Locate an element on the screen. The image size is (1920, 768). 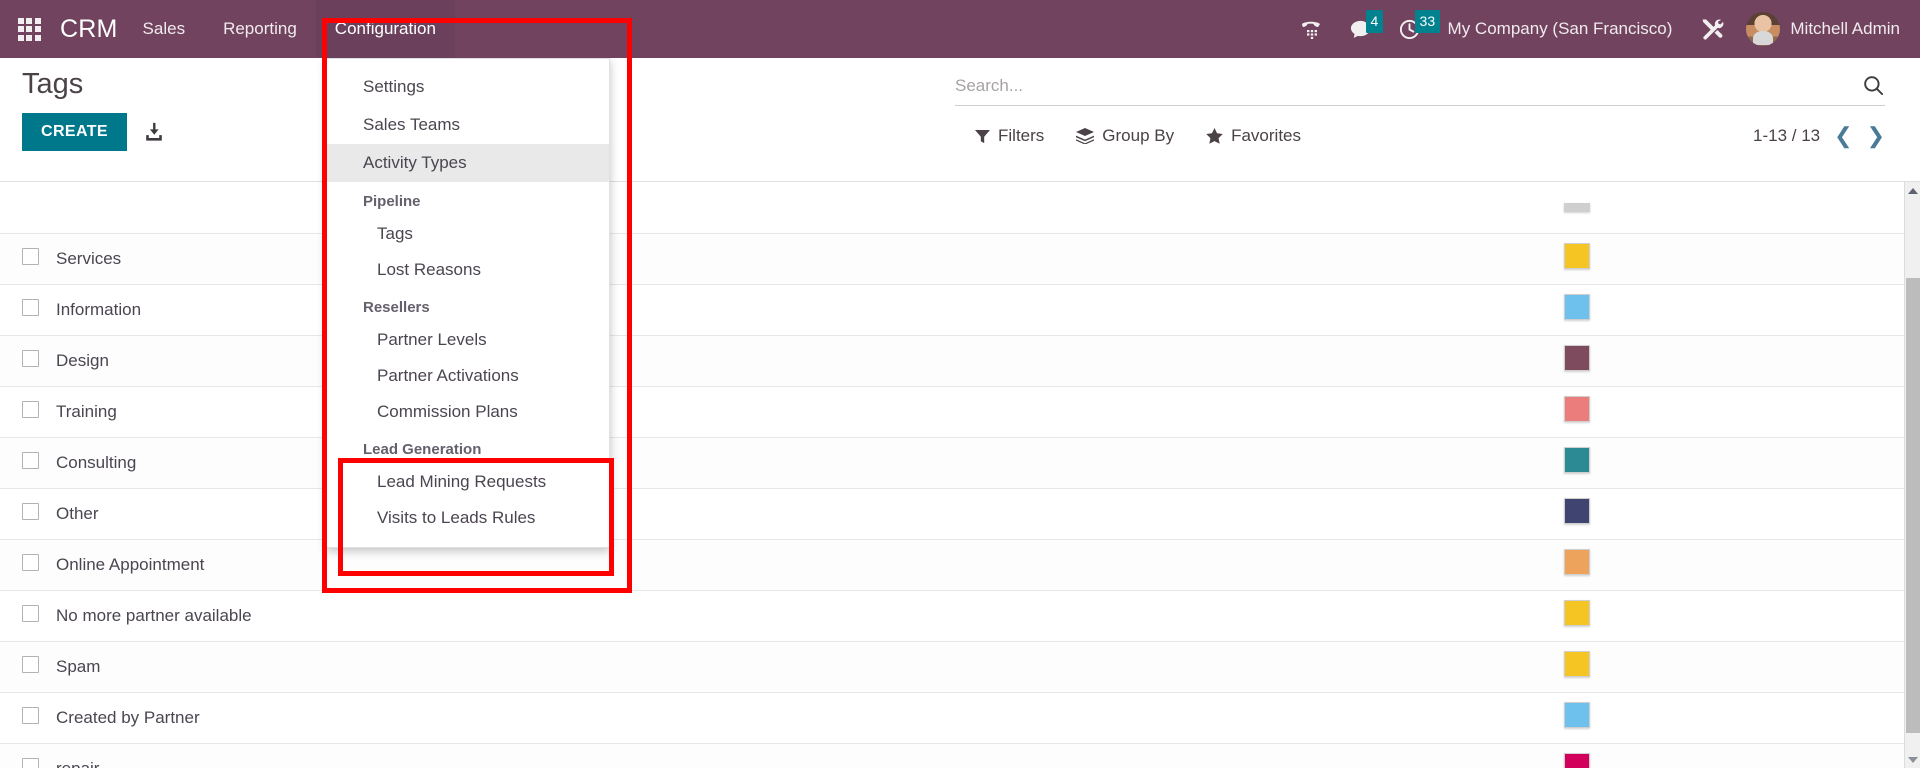
table-row-partial is located at coordinates (952, 208).